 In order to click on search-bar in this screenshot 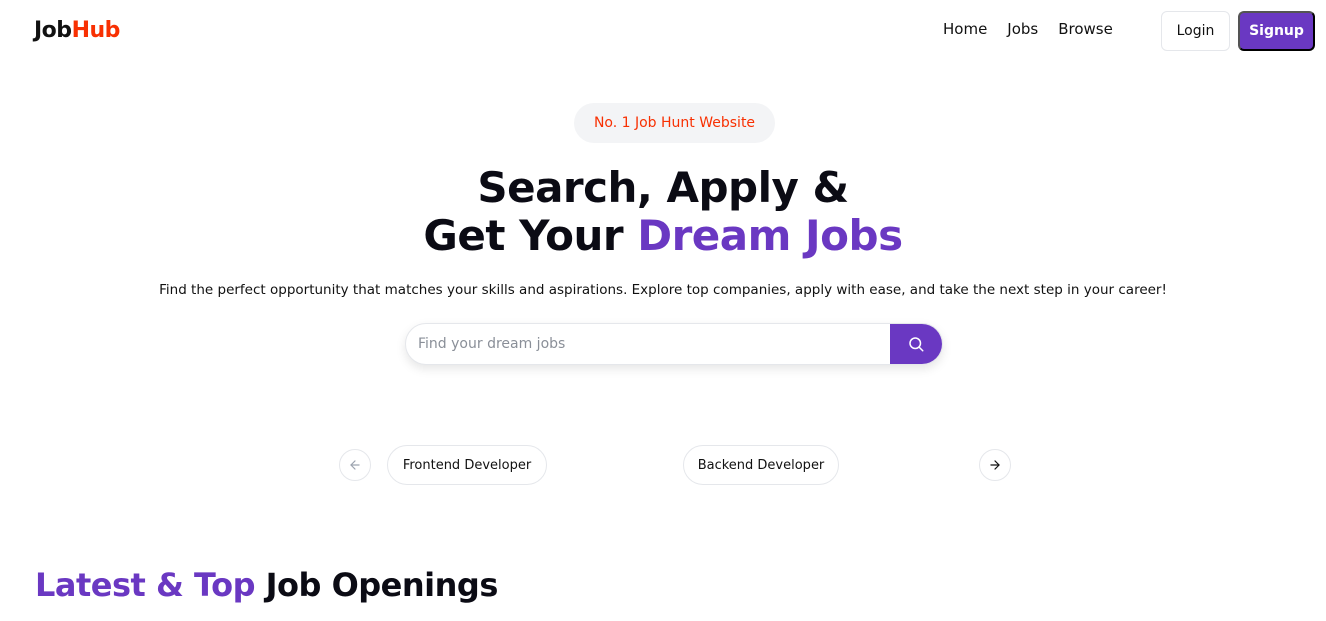, I will do `click(674, 344)`.